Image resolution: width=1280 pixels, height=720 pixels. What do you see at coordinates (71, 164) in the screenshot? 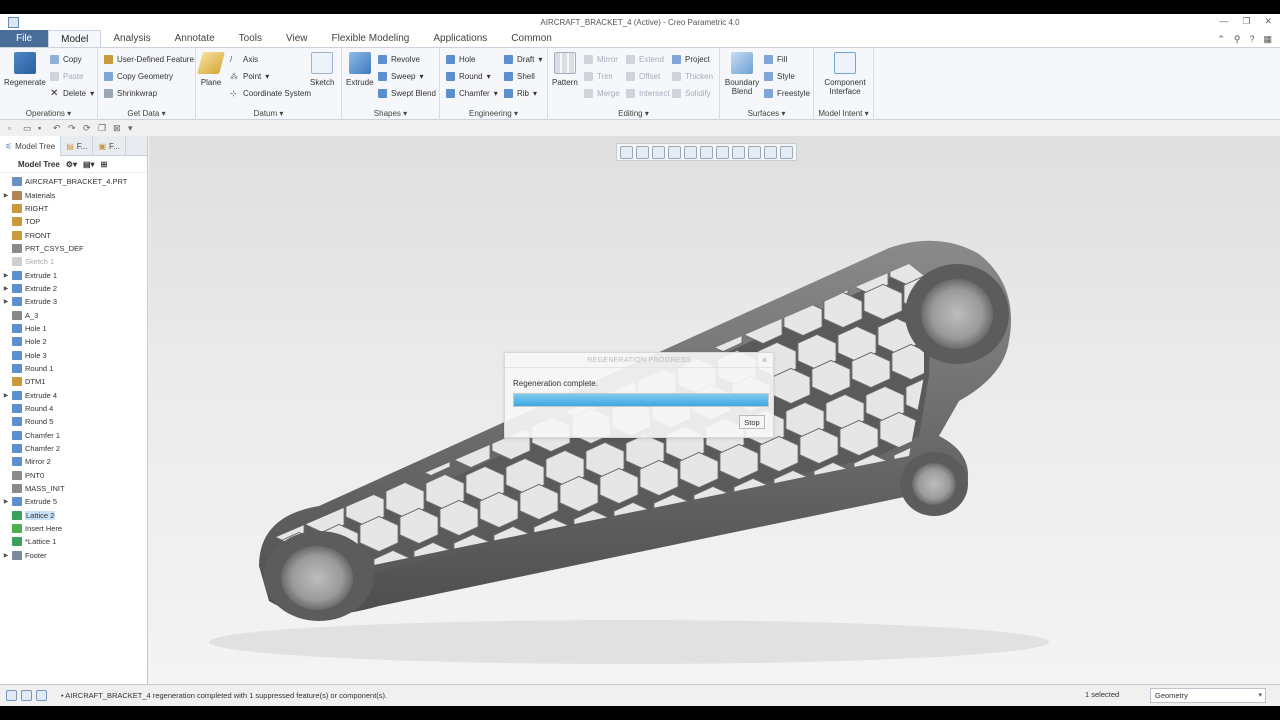
I see `tree-filter-icon: ⚙▾` at bounding box center [71, 164].